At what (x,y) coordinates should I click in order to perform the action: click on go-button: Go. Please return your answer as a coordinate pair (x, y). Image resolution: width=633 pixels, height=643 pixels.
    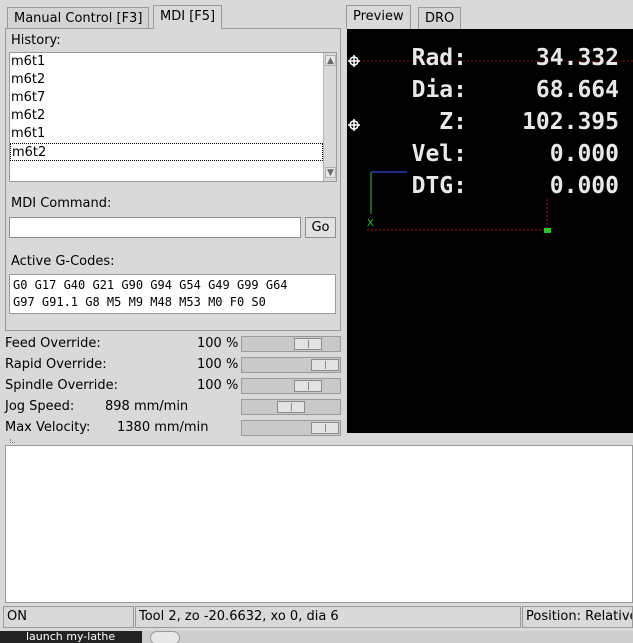
    Looking at the image, I should click on (320, 227).